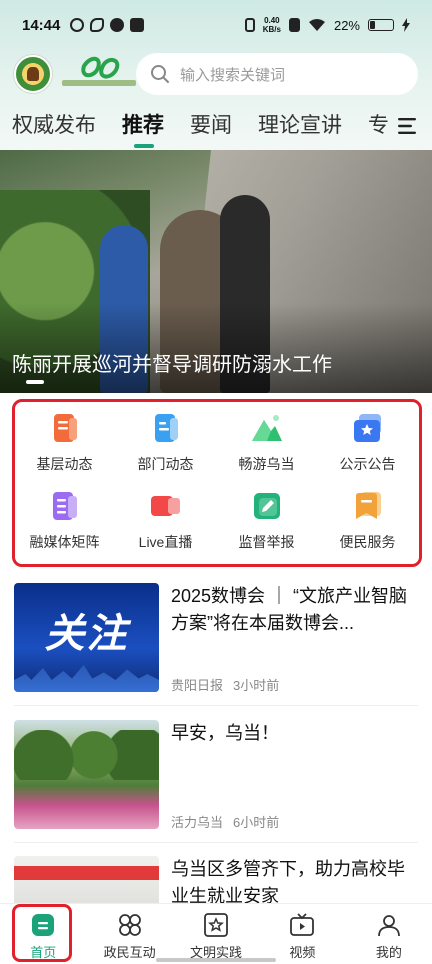  What do you see at coordinates (86, 634) in the screenshot?
I see `thumbnail-text: 关注` at bounding box center [86, 634].